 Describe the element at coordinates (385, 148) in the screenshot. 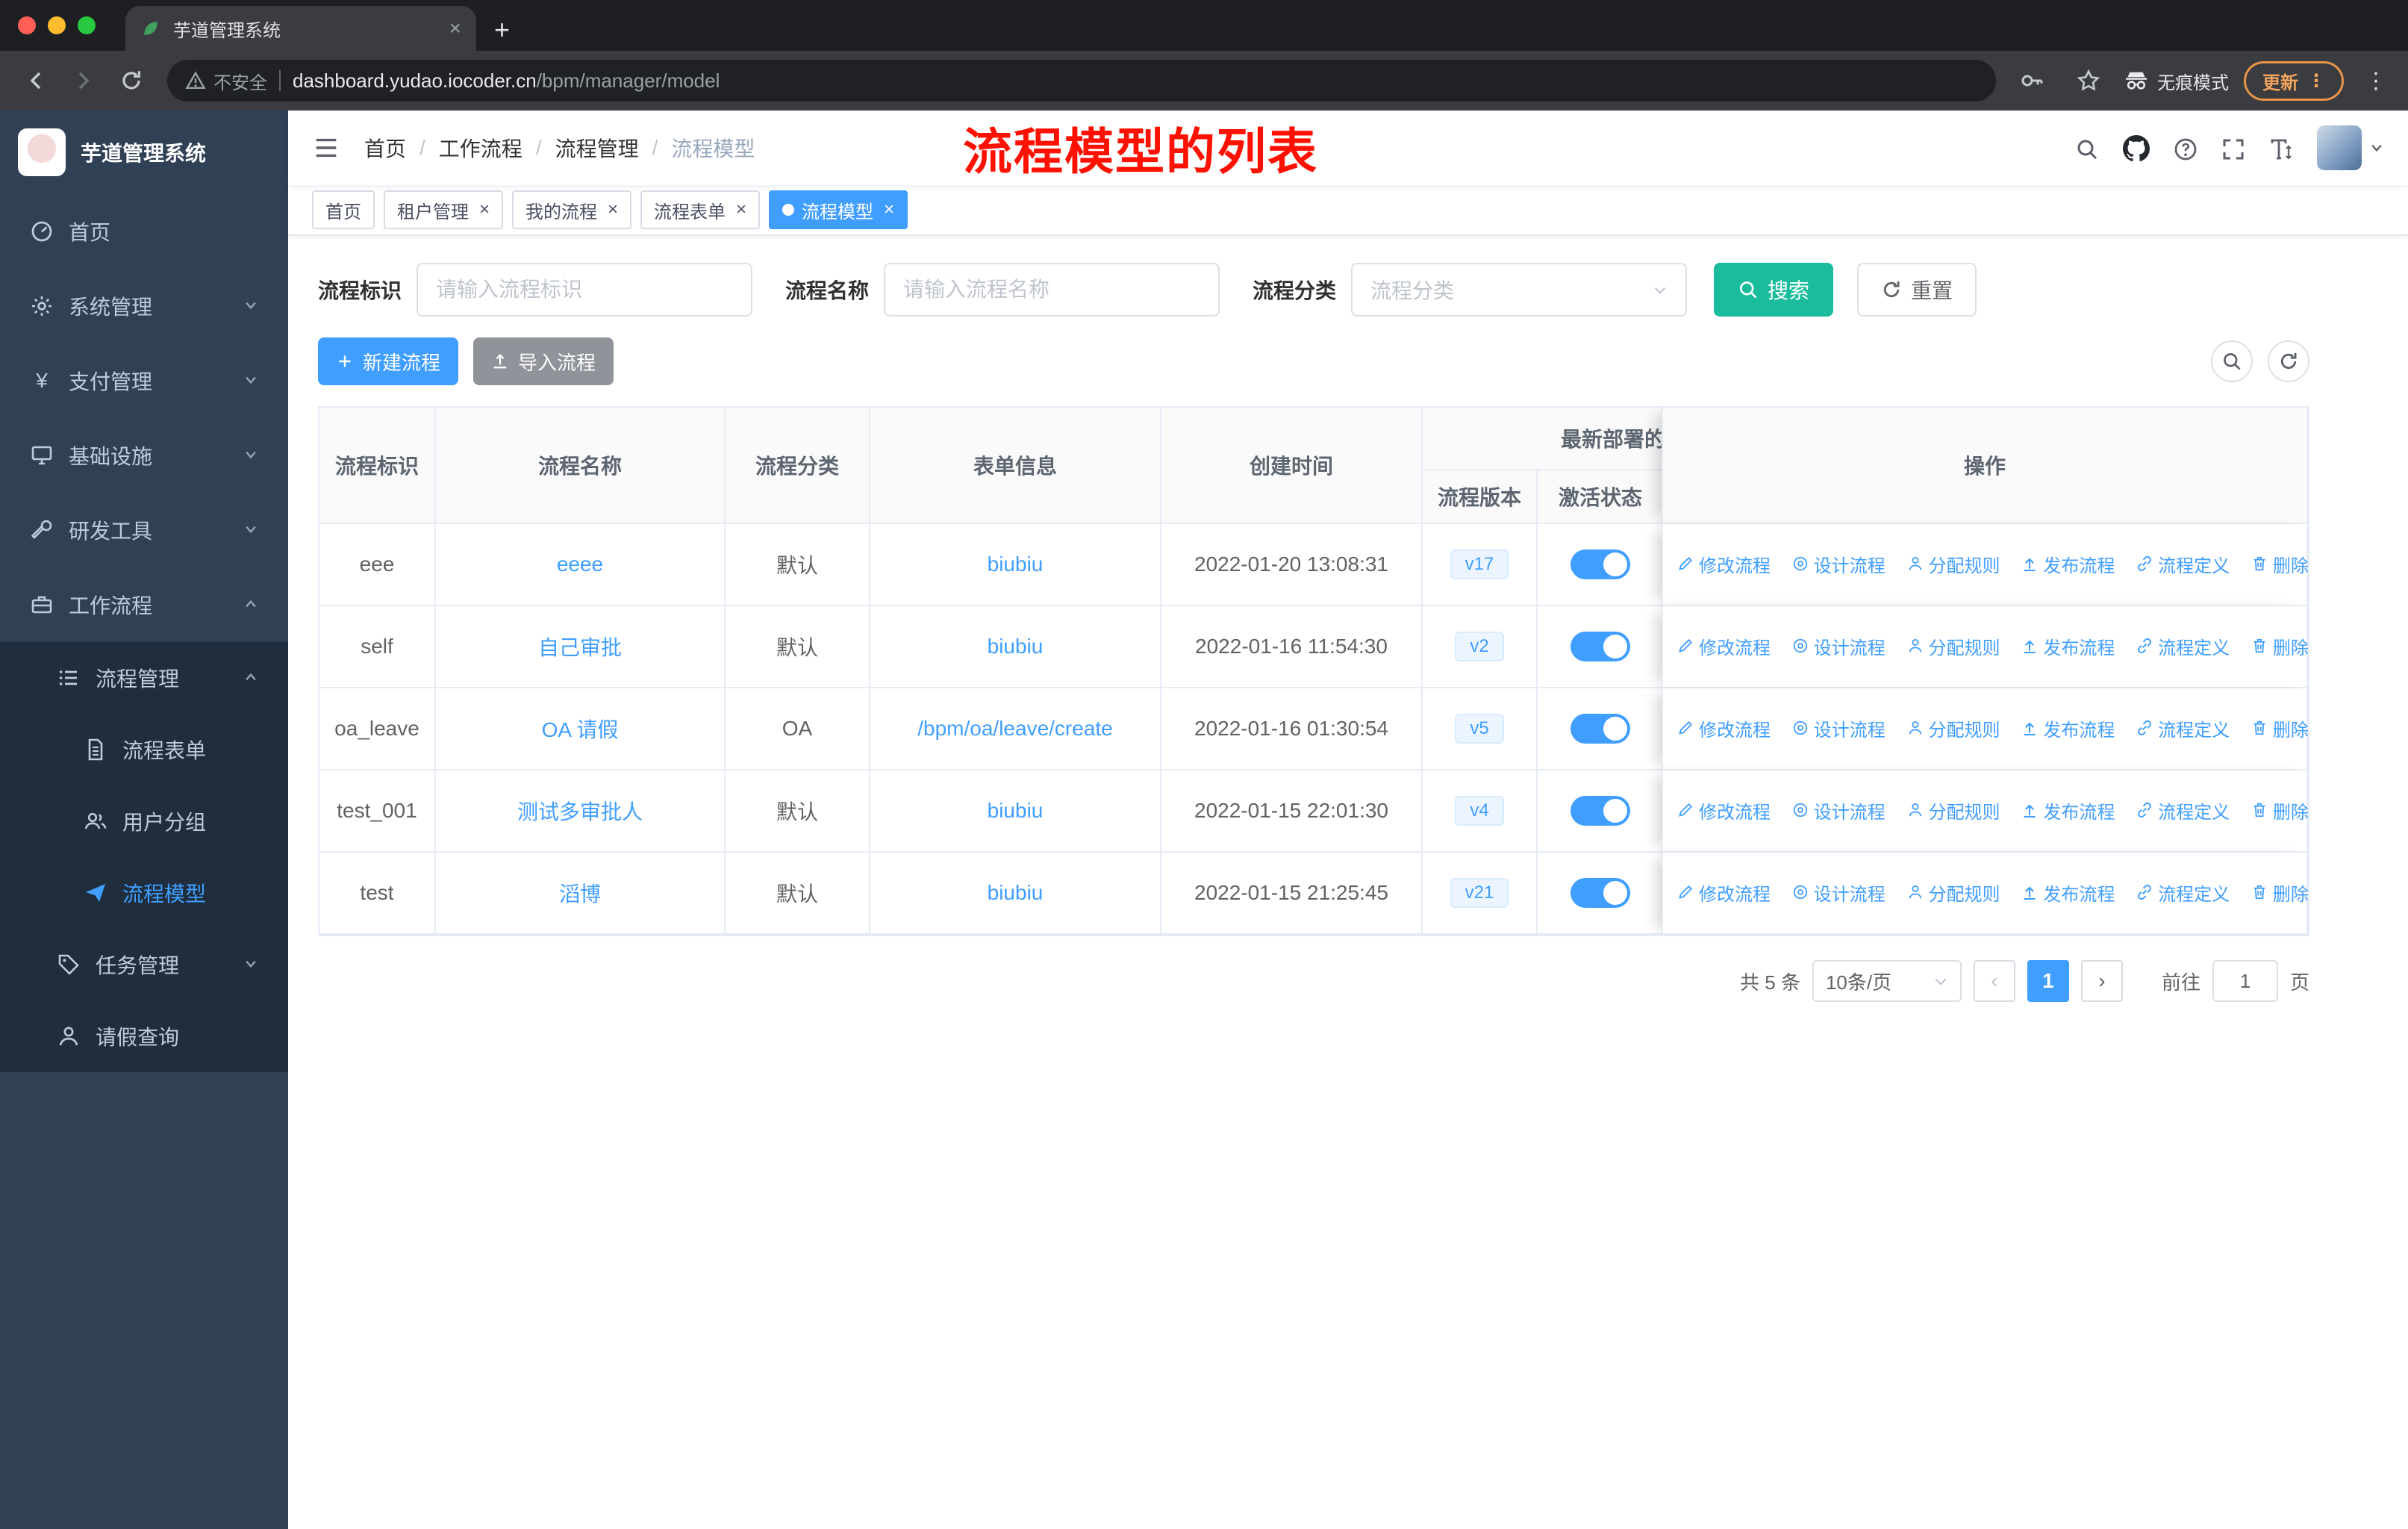

I see `breadcrumb-item: 首页` at that location.